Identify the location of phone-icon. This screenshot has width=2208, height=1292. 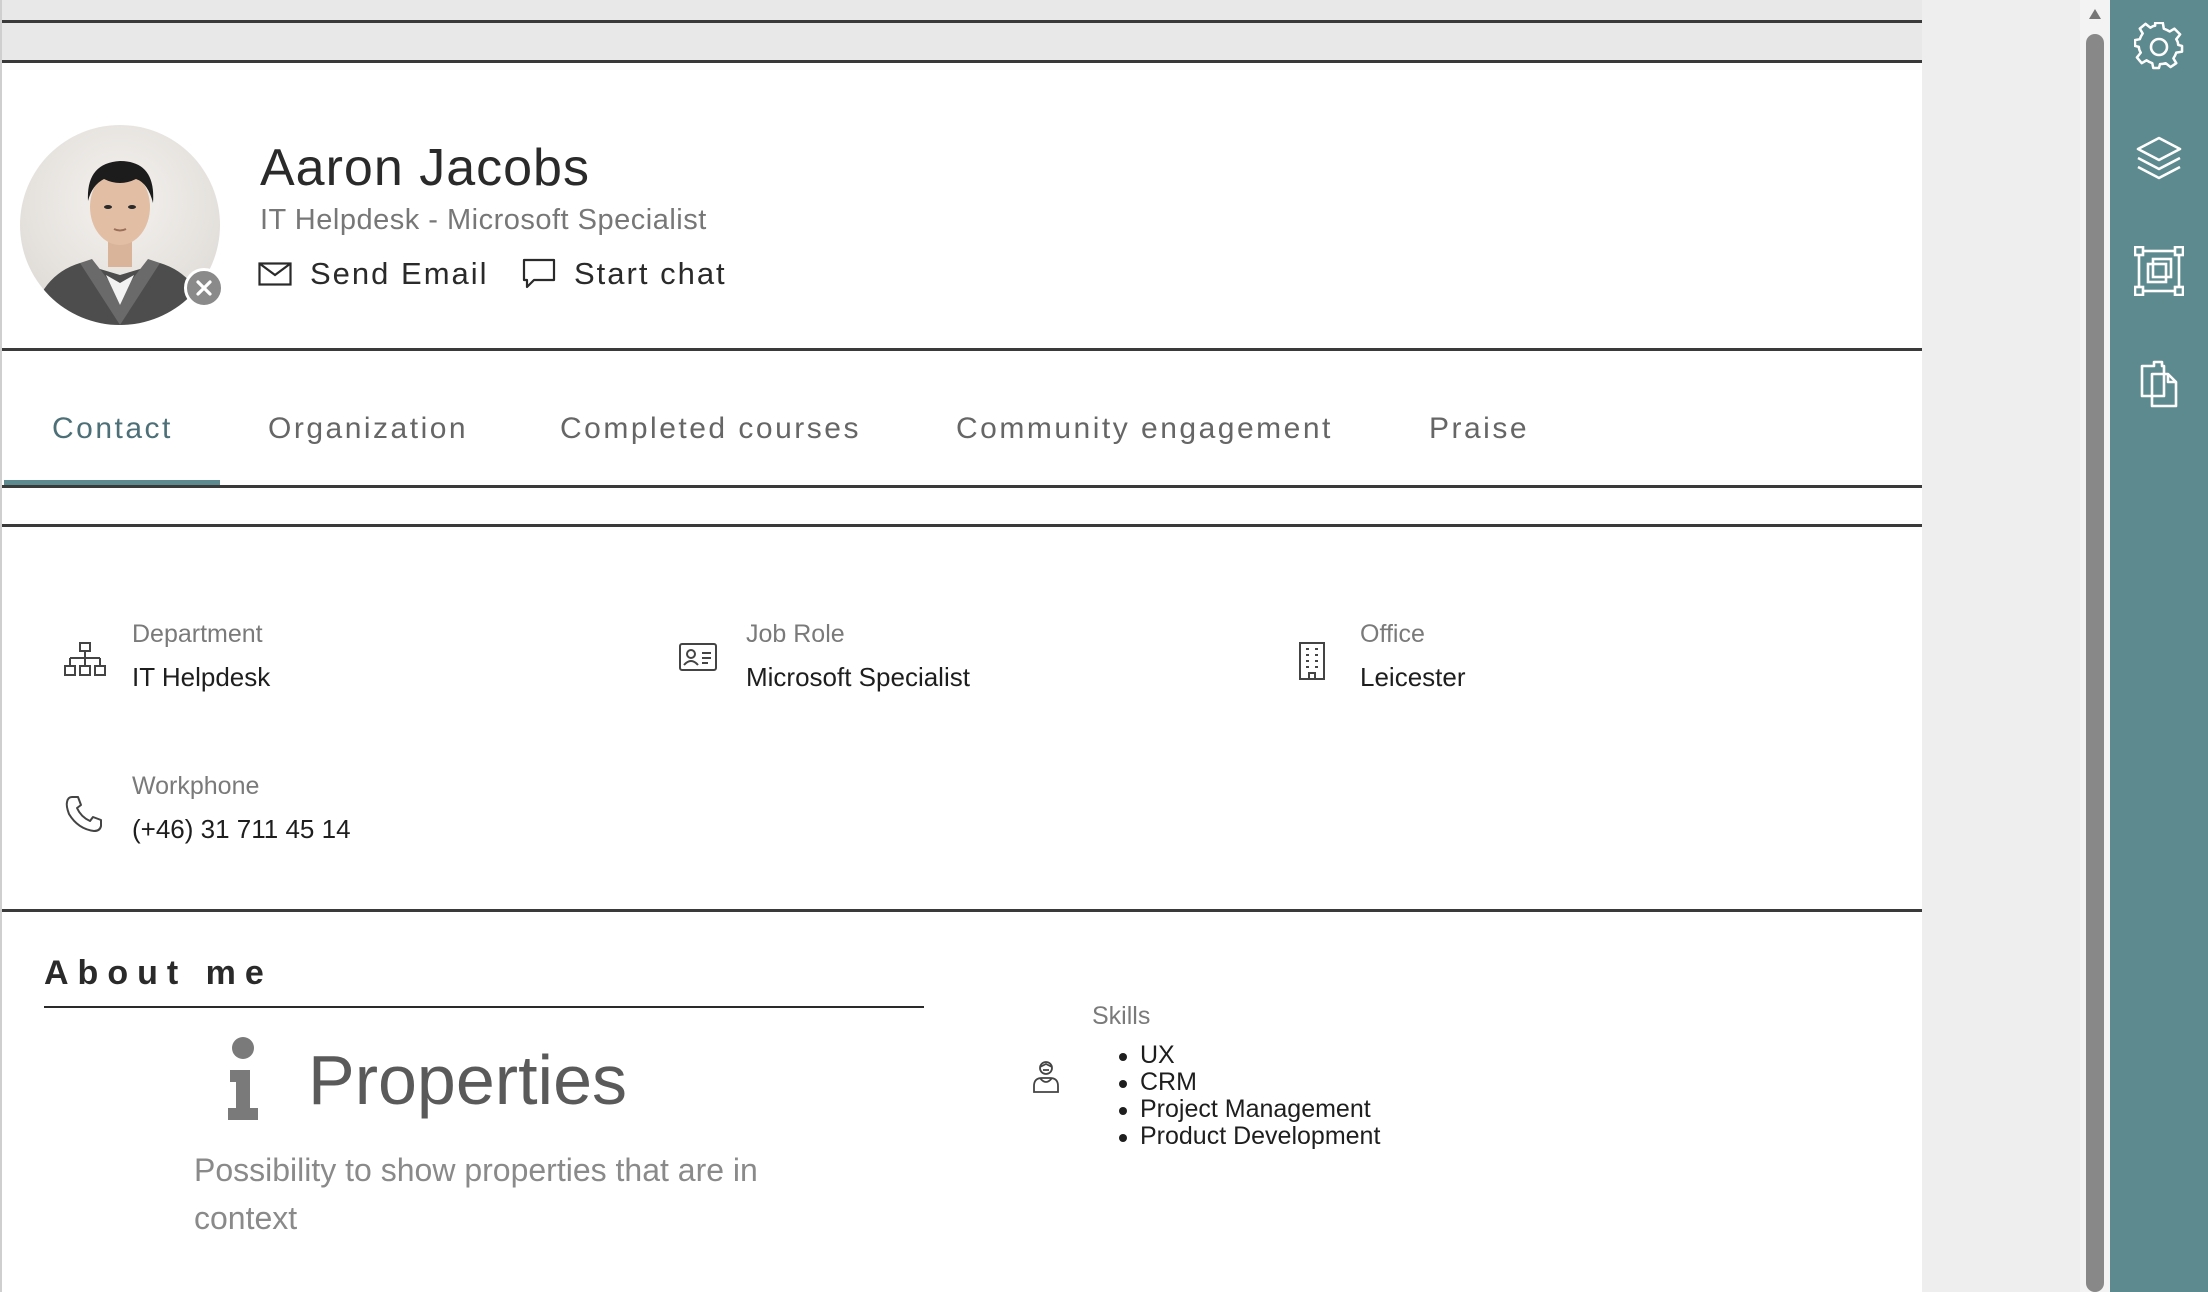
(83, 814).